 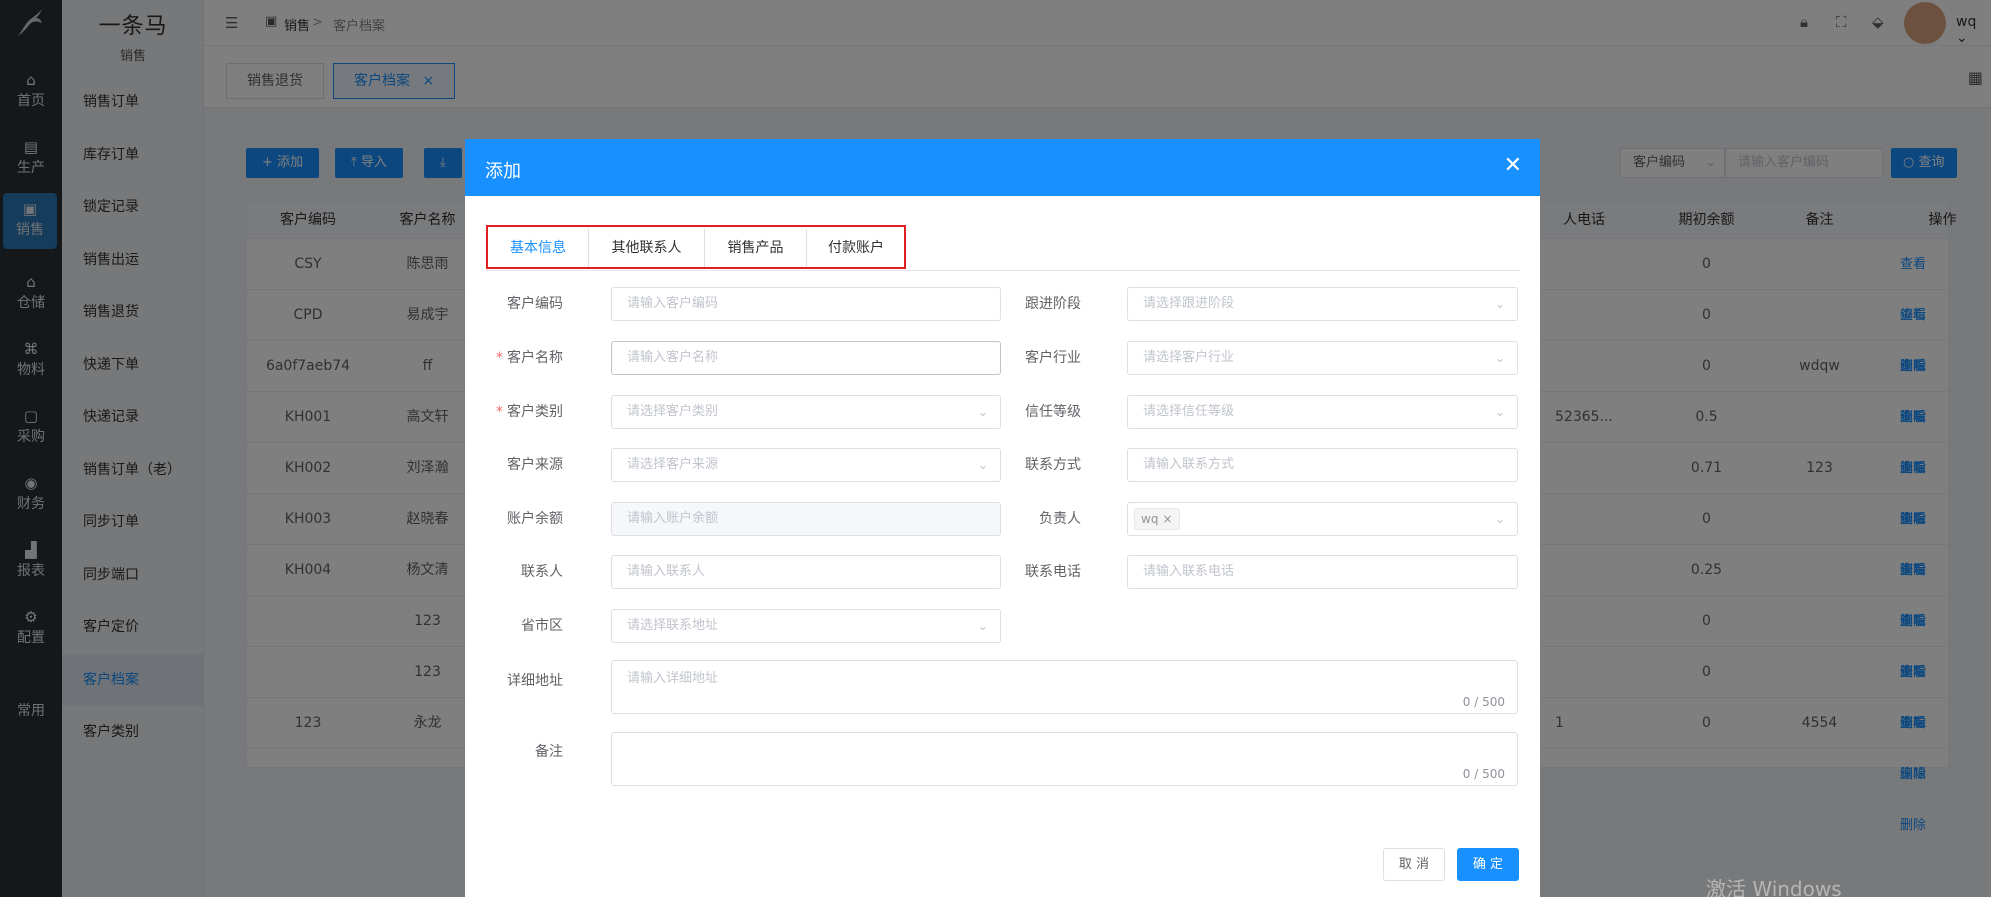 I want to click on tab-basic-info: 基本信息, so click(x=538, y=248).